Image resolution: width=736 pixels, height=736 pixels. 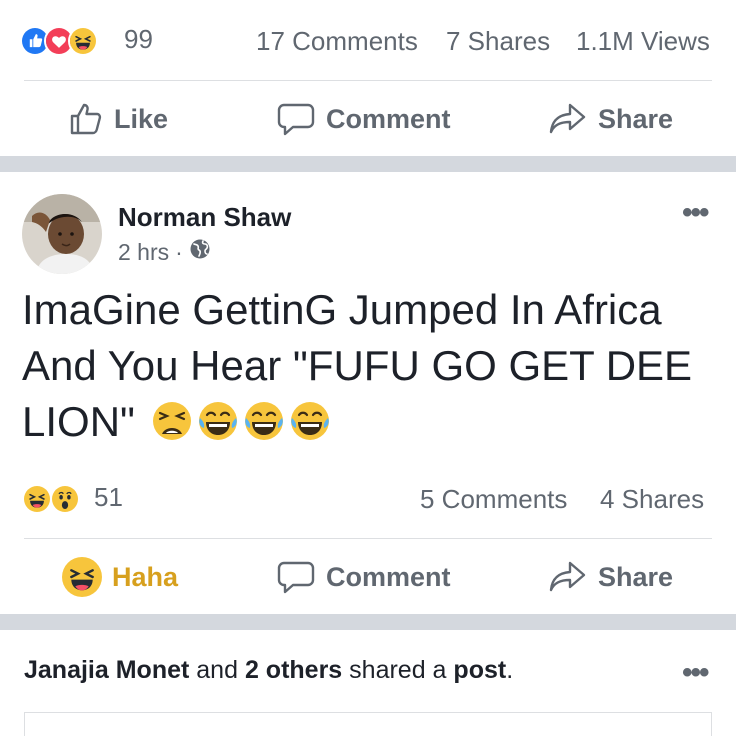 I want to click on main-action-row: Haha Comment Share, so click(x=368, y=577).